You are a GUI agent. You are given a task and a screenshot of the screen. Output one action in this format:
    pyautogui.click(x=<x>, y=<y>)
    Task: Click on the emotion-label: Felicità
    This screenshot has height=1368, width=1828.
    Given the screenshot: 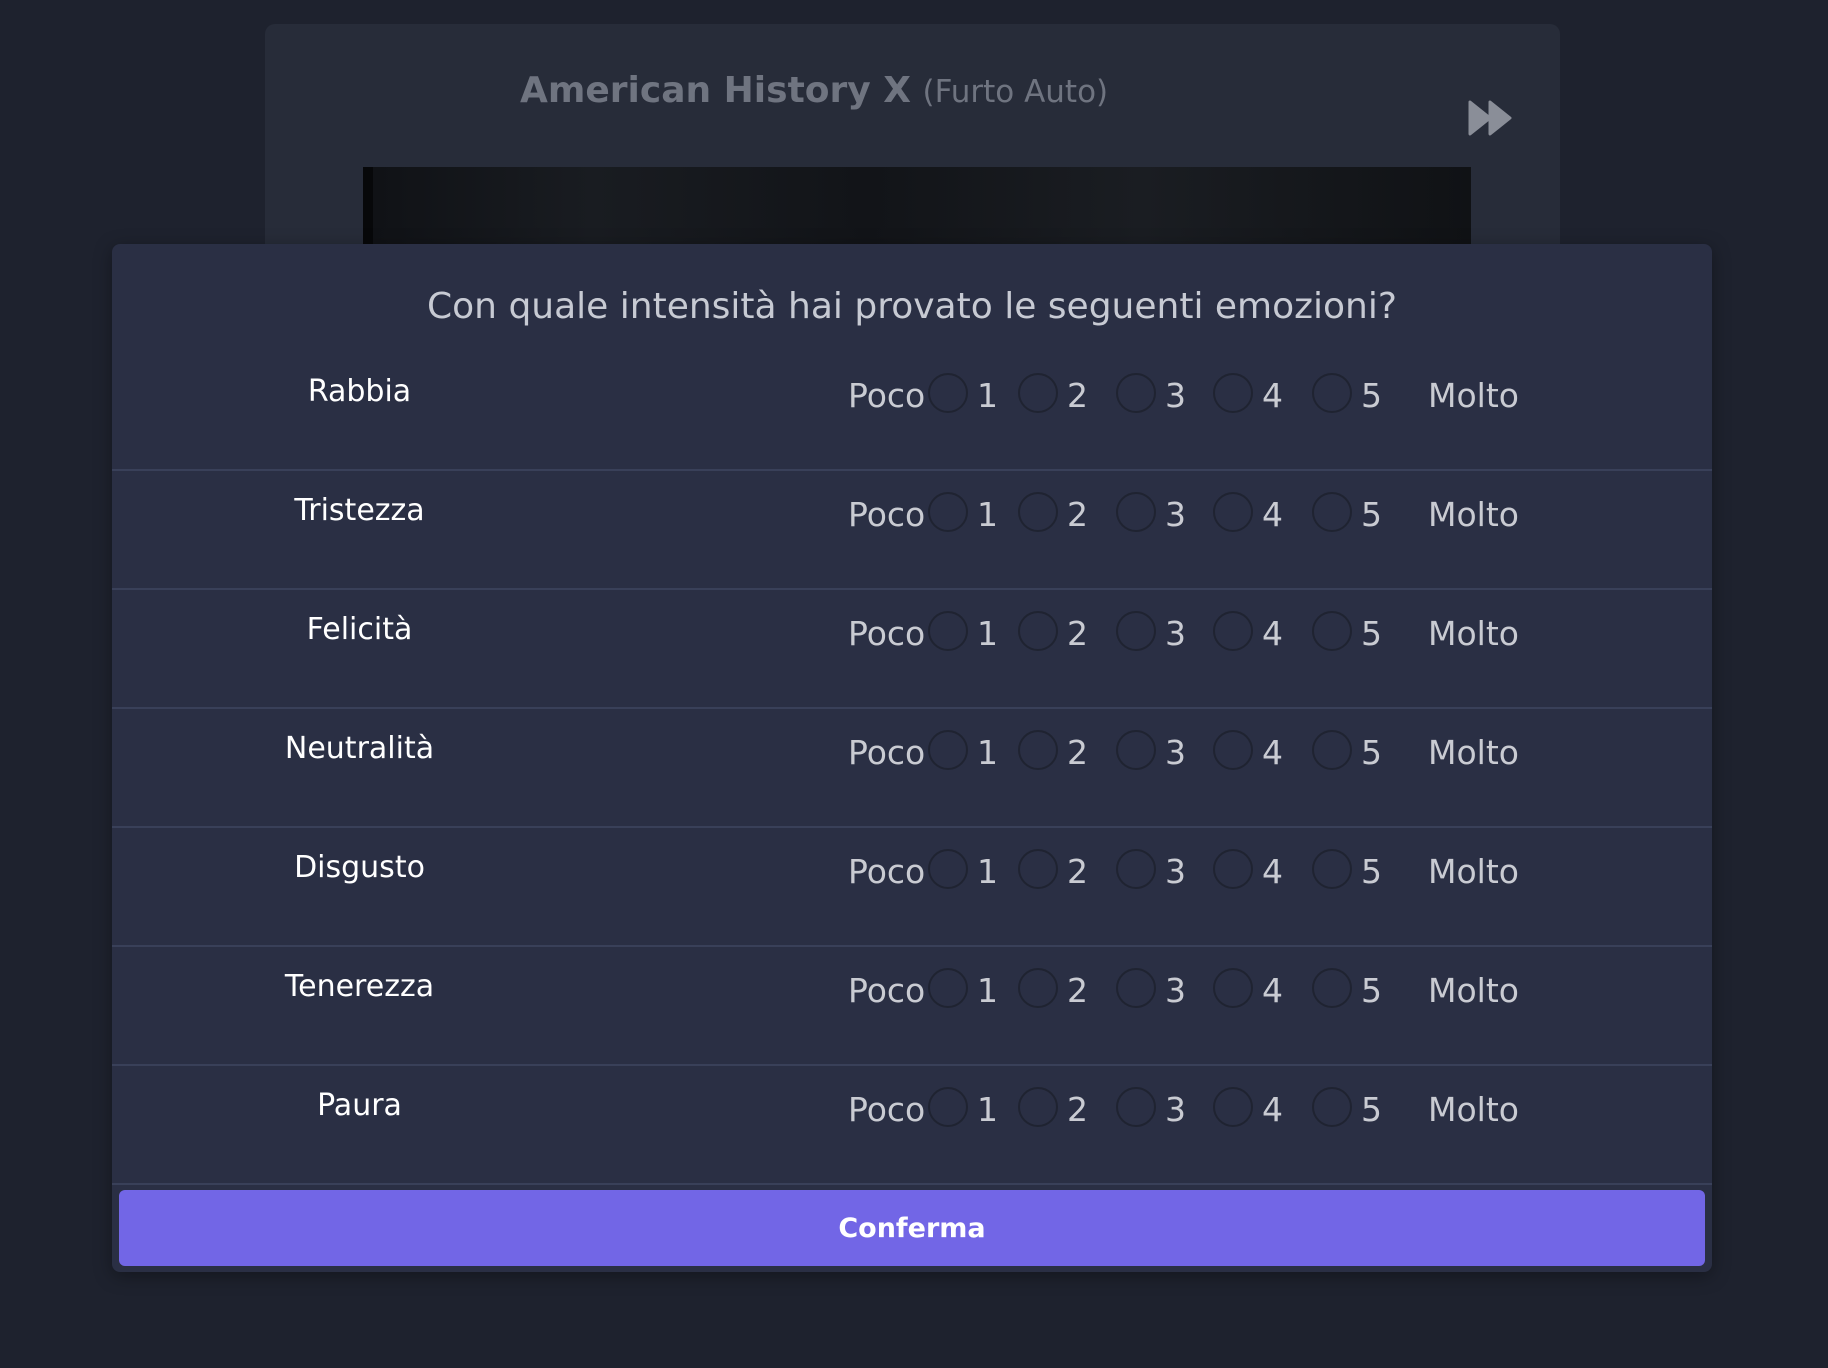 What is the action you would take?
    pyautogui.click(x=359, y=629)
    